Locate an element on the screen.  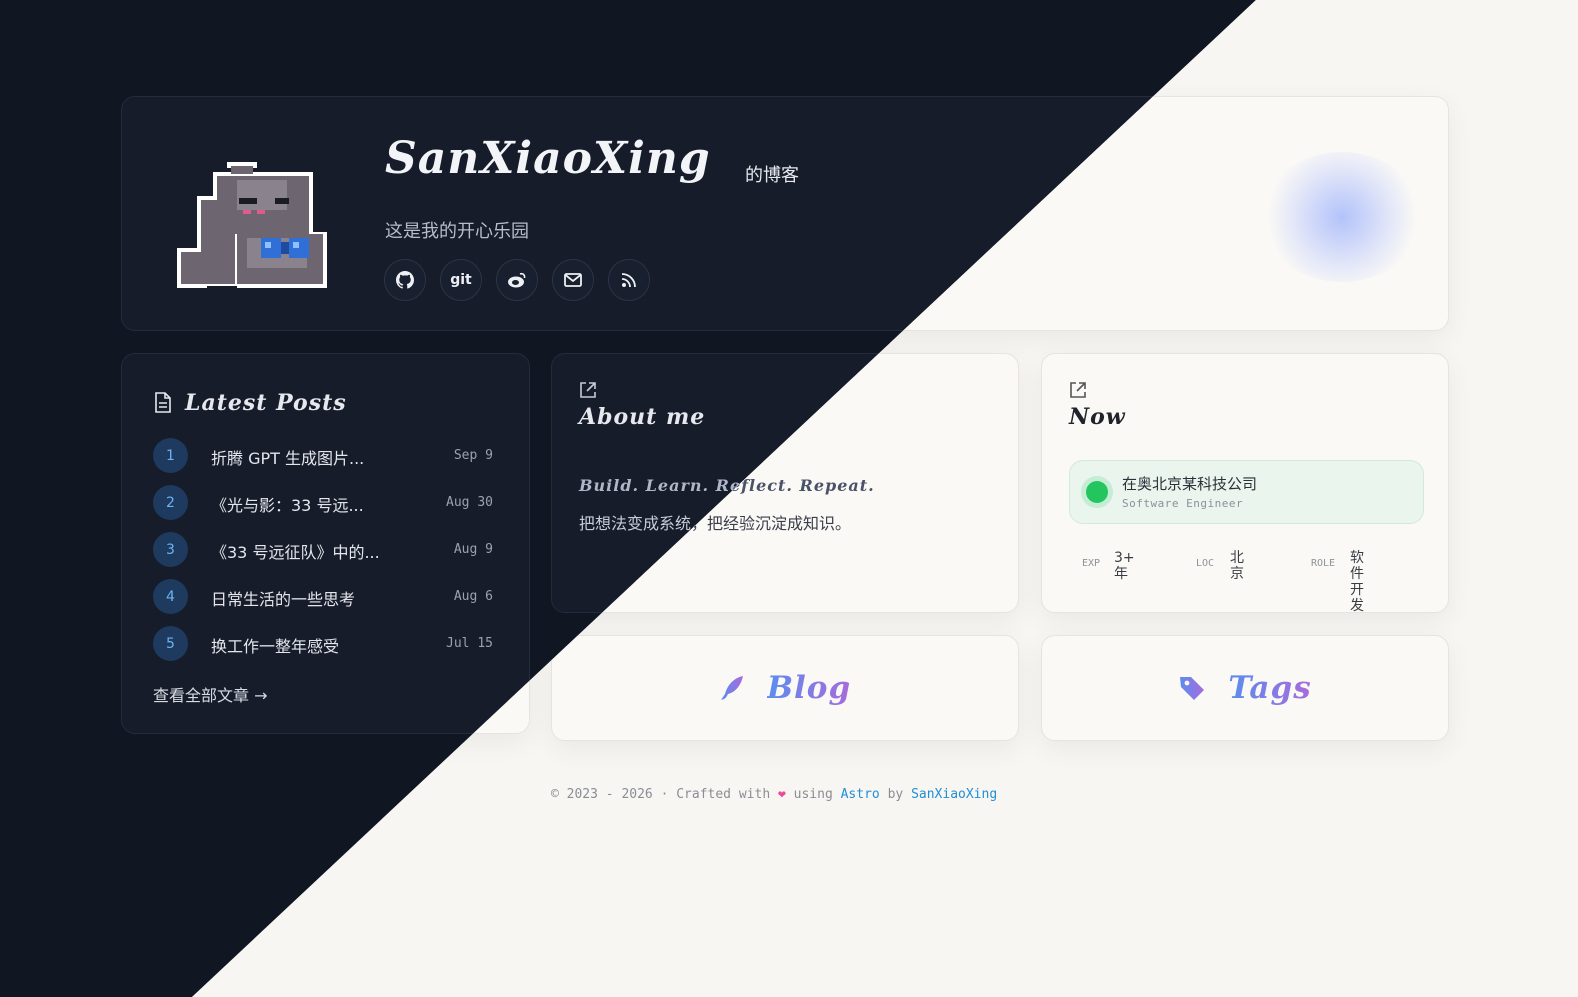
job-role: Software Engineer is located at coordinates (1183, 503).